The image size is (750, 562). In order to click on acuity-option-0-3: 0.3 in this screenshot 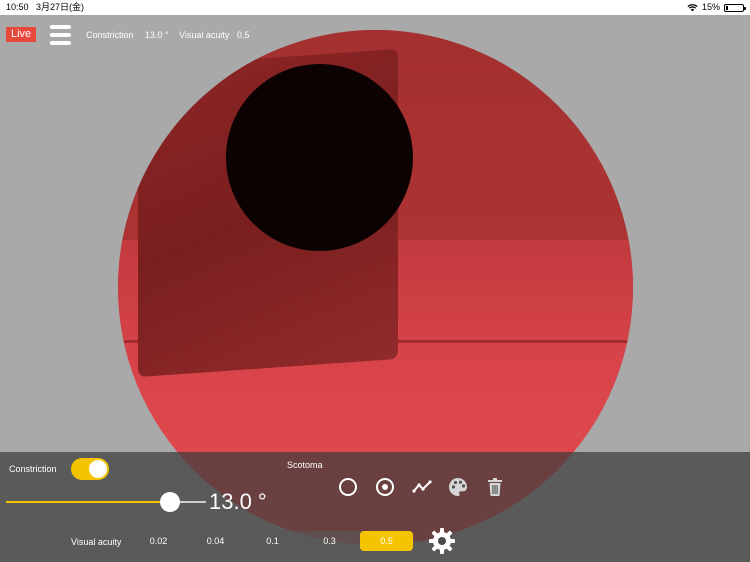, I will do `click(329, 541)`.